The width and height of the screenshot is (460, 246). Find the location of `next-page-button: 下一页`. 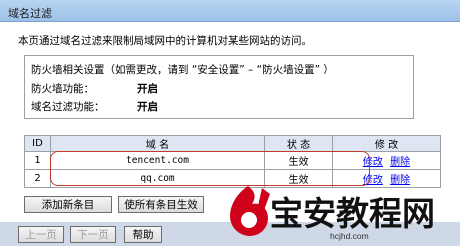

next-page-button: 下一页 is located at coordinates (93, 234).